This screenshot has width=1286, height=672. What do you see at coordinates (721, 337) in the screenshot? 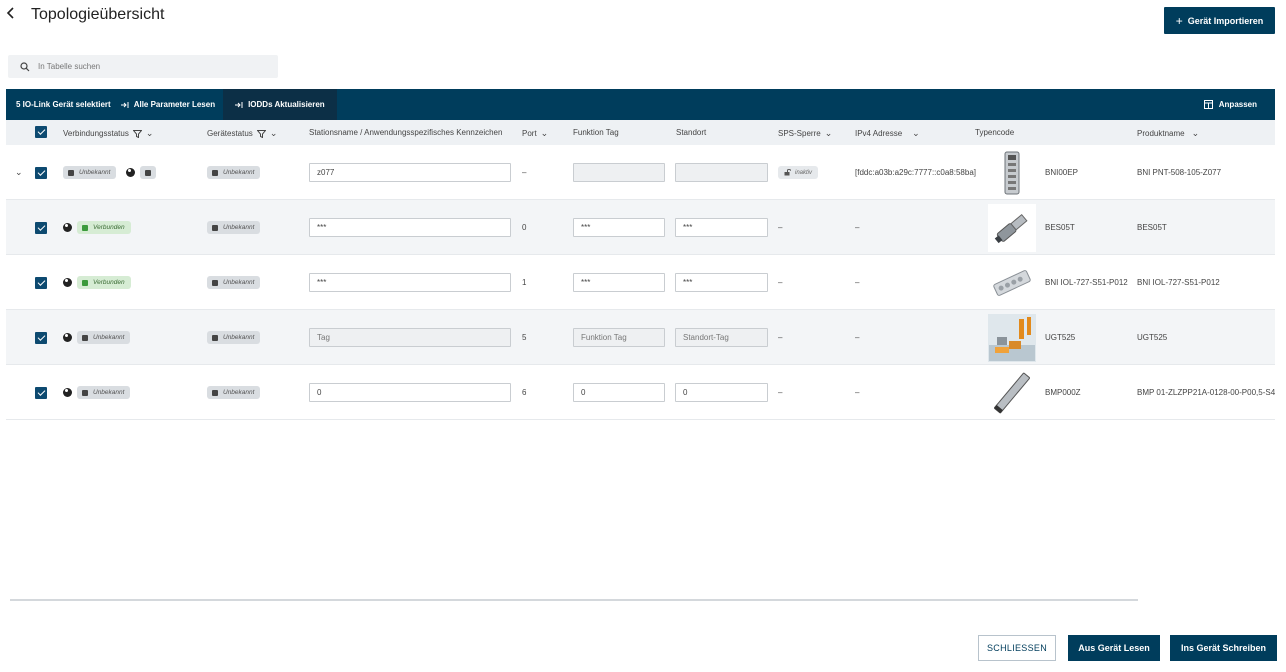
I see `location-field: Standort-Tag` at bounding box center [721, 337].